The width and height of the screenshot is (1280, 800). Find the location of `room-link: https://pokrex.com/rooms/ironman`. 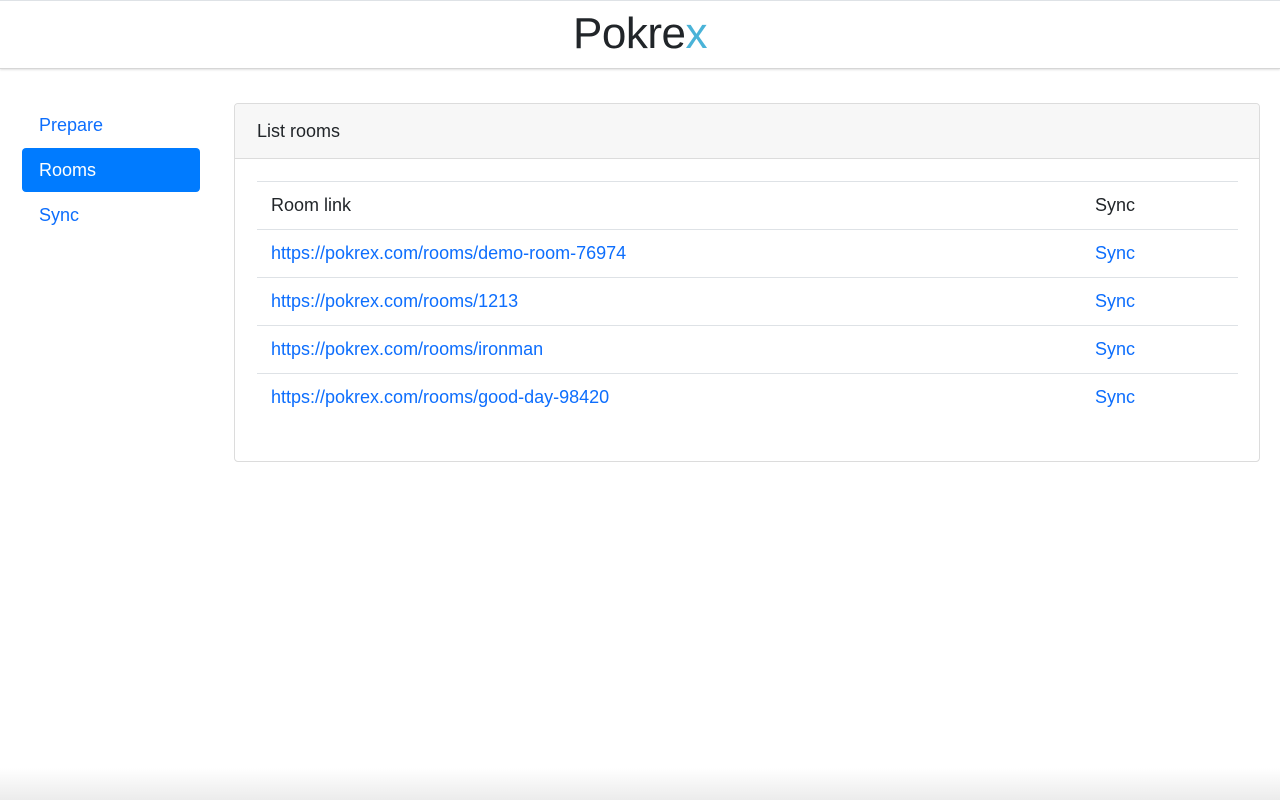

room-link: https://pokrex.com/rooms/ironman is located at coordinates (676, 349).